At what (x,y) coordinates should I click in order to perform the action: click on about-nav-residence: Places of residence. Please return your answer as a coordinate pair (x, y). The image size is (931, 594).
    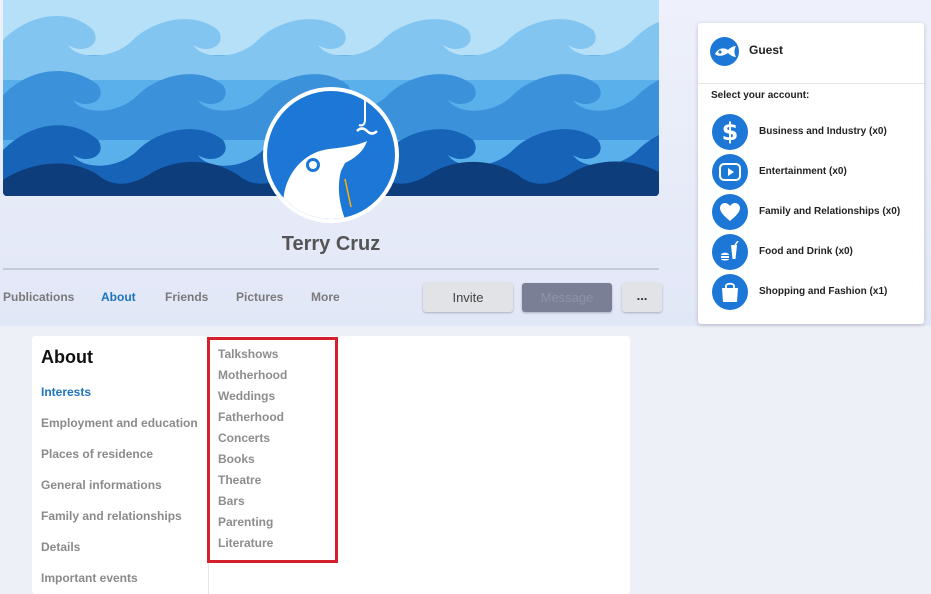
    Looking at the image, I should click on (97, 454).